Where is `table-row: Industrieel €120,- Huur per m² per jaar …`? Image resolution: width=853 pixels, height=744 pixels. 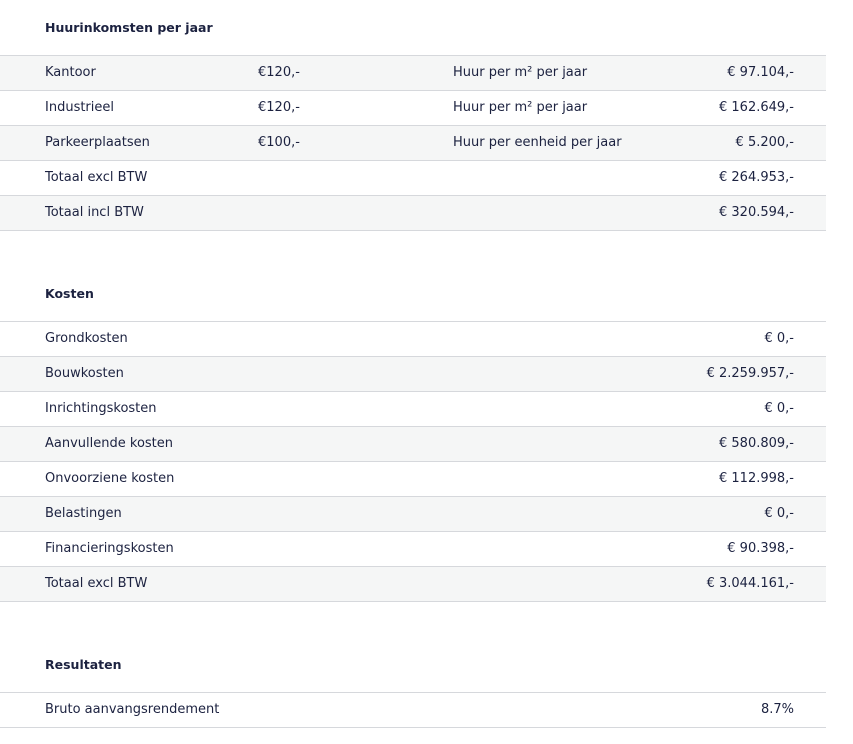
table-row: Industrieel €120,- Huur per m² per jaar … is located at coordinates (413, 108).